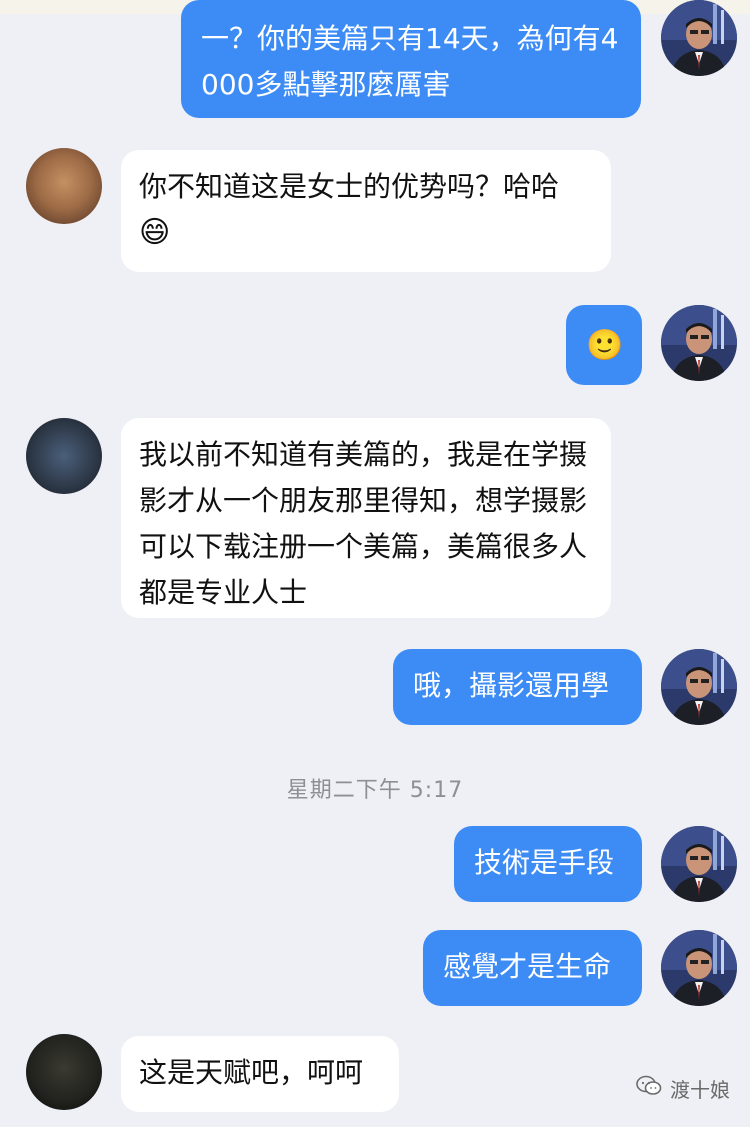  Describe the element at coordinates (251, 1072) in the screenshot. I see `message-text: 这是天赋吧，呵呵` at that location.